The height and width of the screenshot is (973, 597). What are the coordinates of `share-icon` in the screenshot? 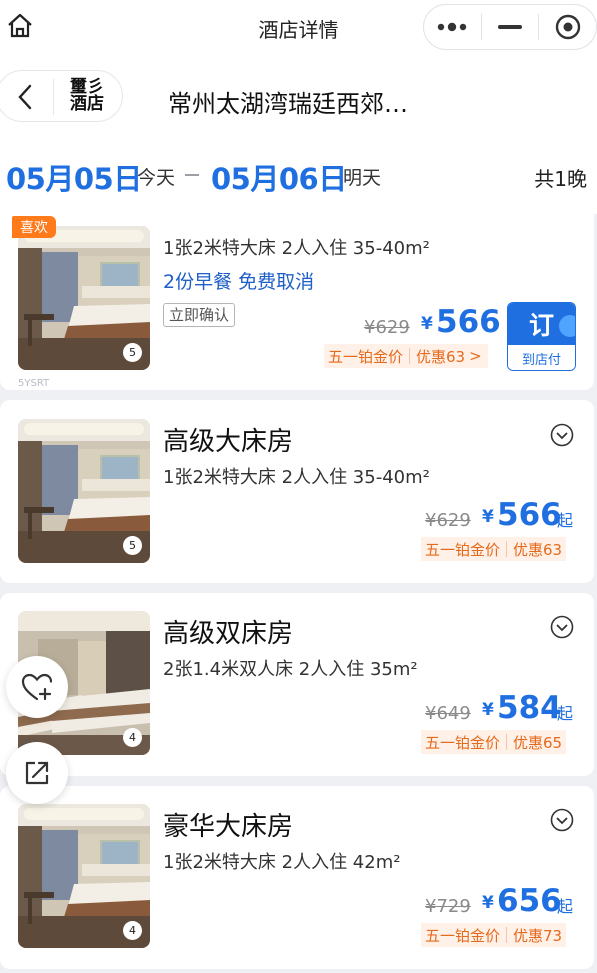 It's located at (37, 773).